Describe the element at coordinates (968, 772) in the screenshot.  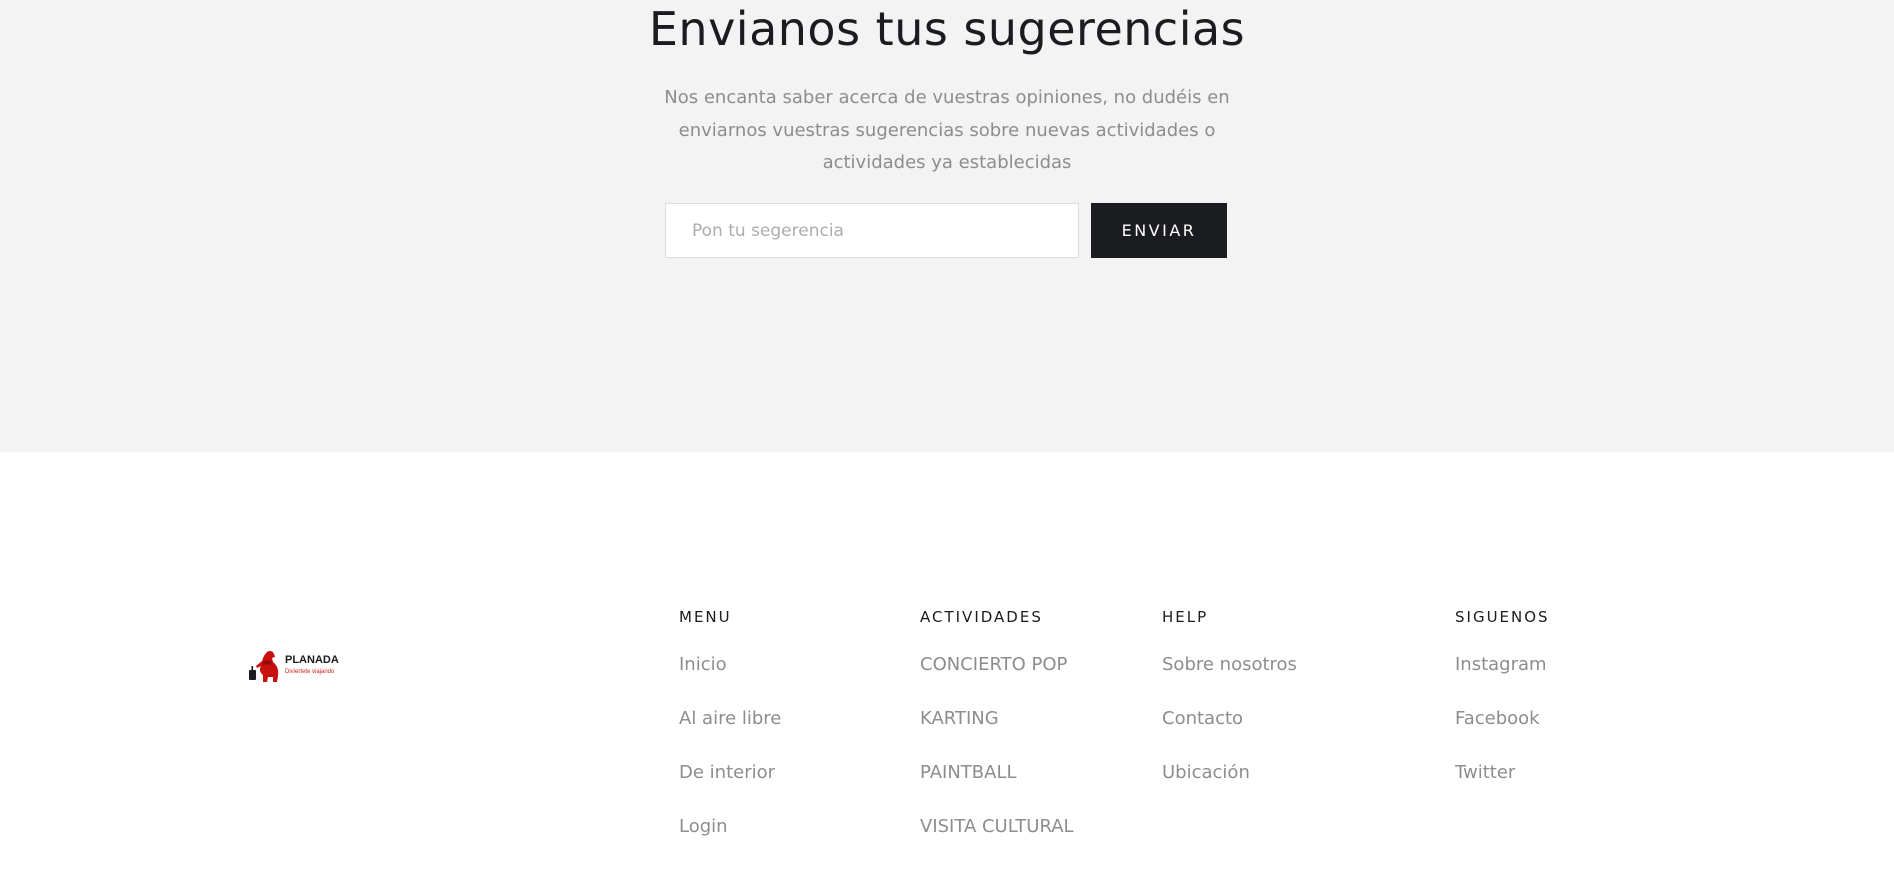
I see `footer-link-paintball: PAINTBALL` at that location.